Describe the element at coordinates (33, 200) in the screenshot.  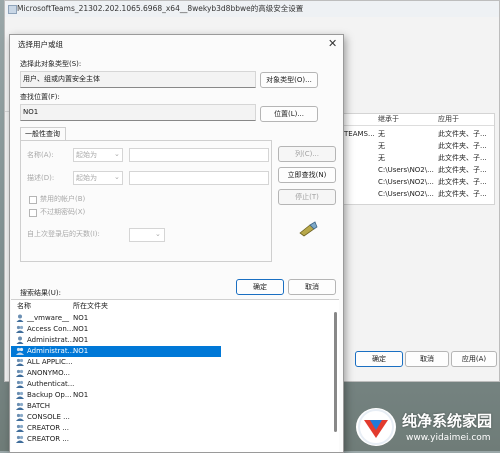
I see `disabled-accounts-checkbox` at that location.